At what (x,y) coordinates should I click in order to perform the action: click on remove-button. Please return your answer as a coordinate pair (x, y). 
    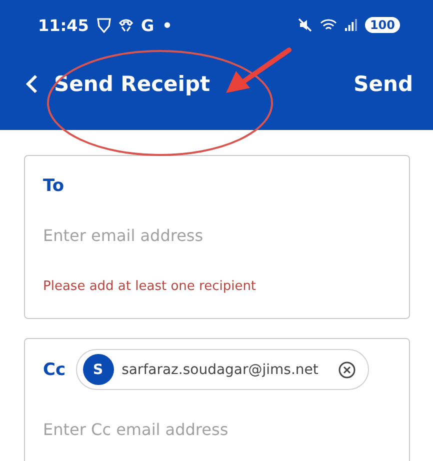
    Looking at the image, I should click on (347, 369).